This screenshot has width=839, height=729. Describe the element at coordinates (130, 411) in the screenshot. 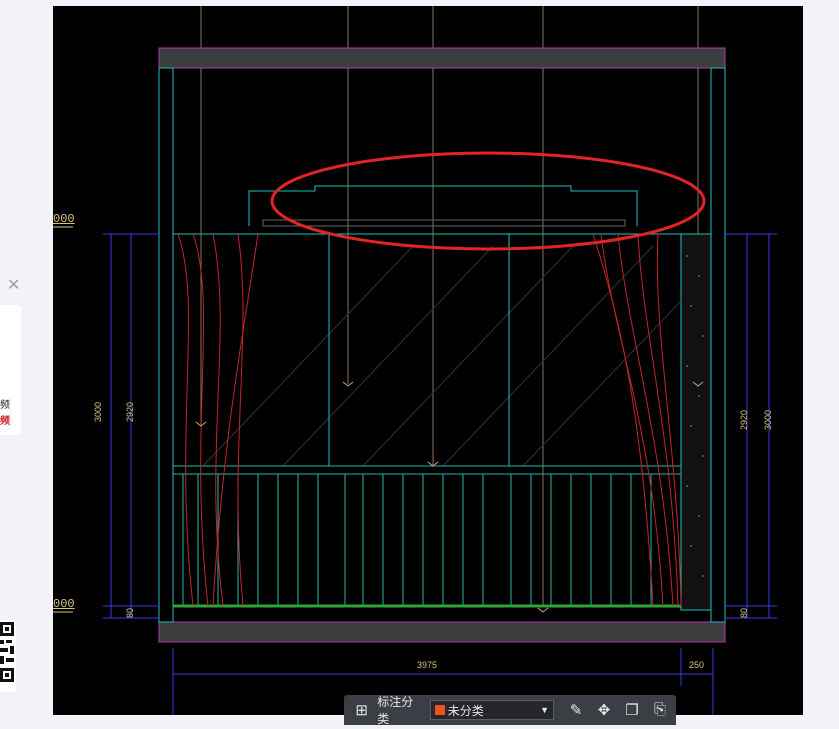

I see `dim-height-inner: 2920` at that location.